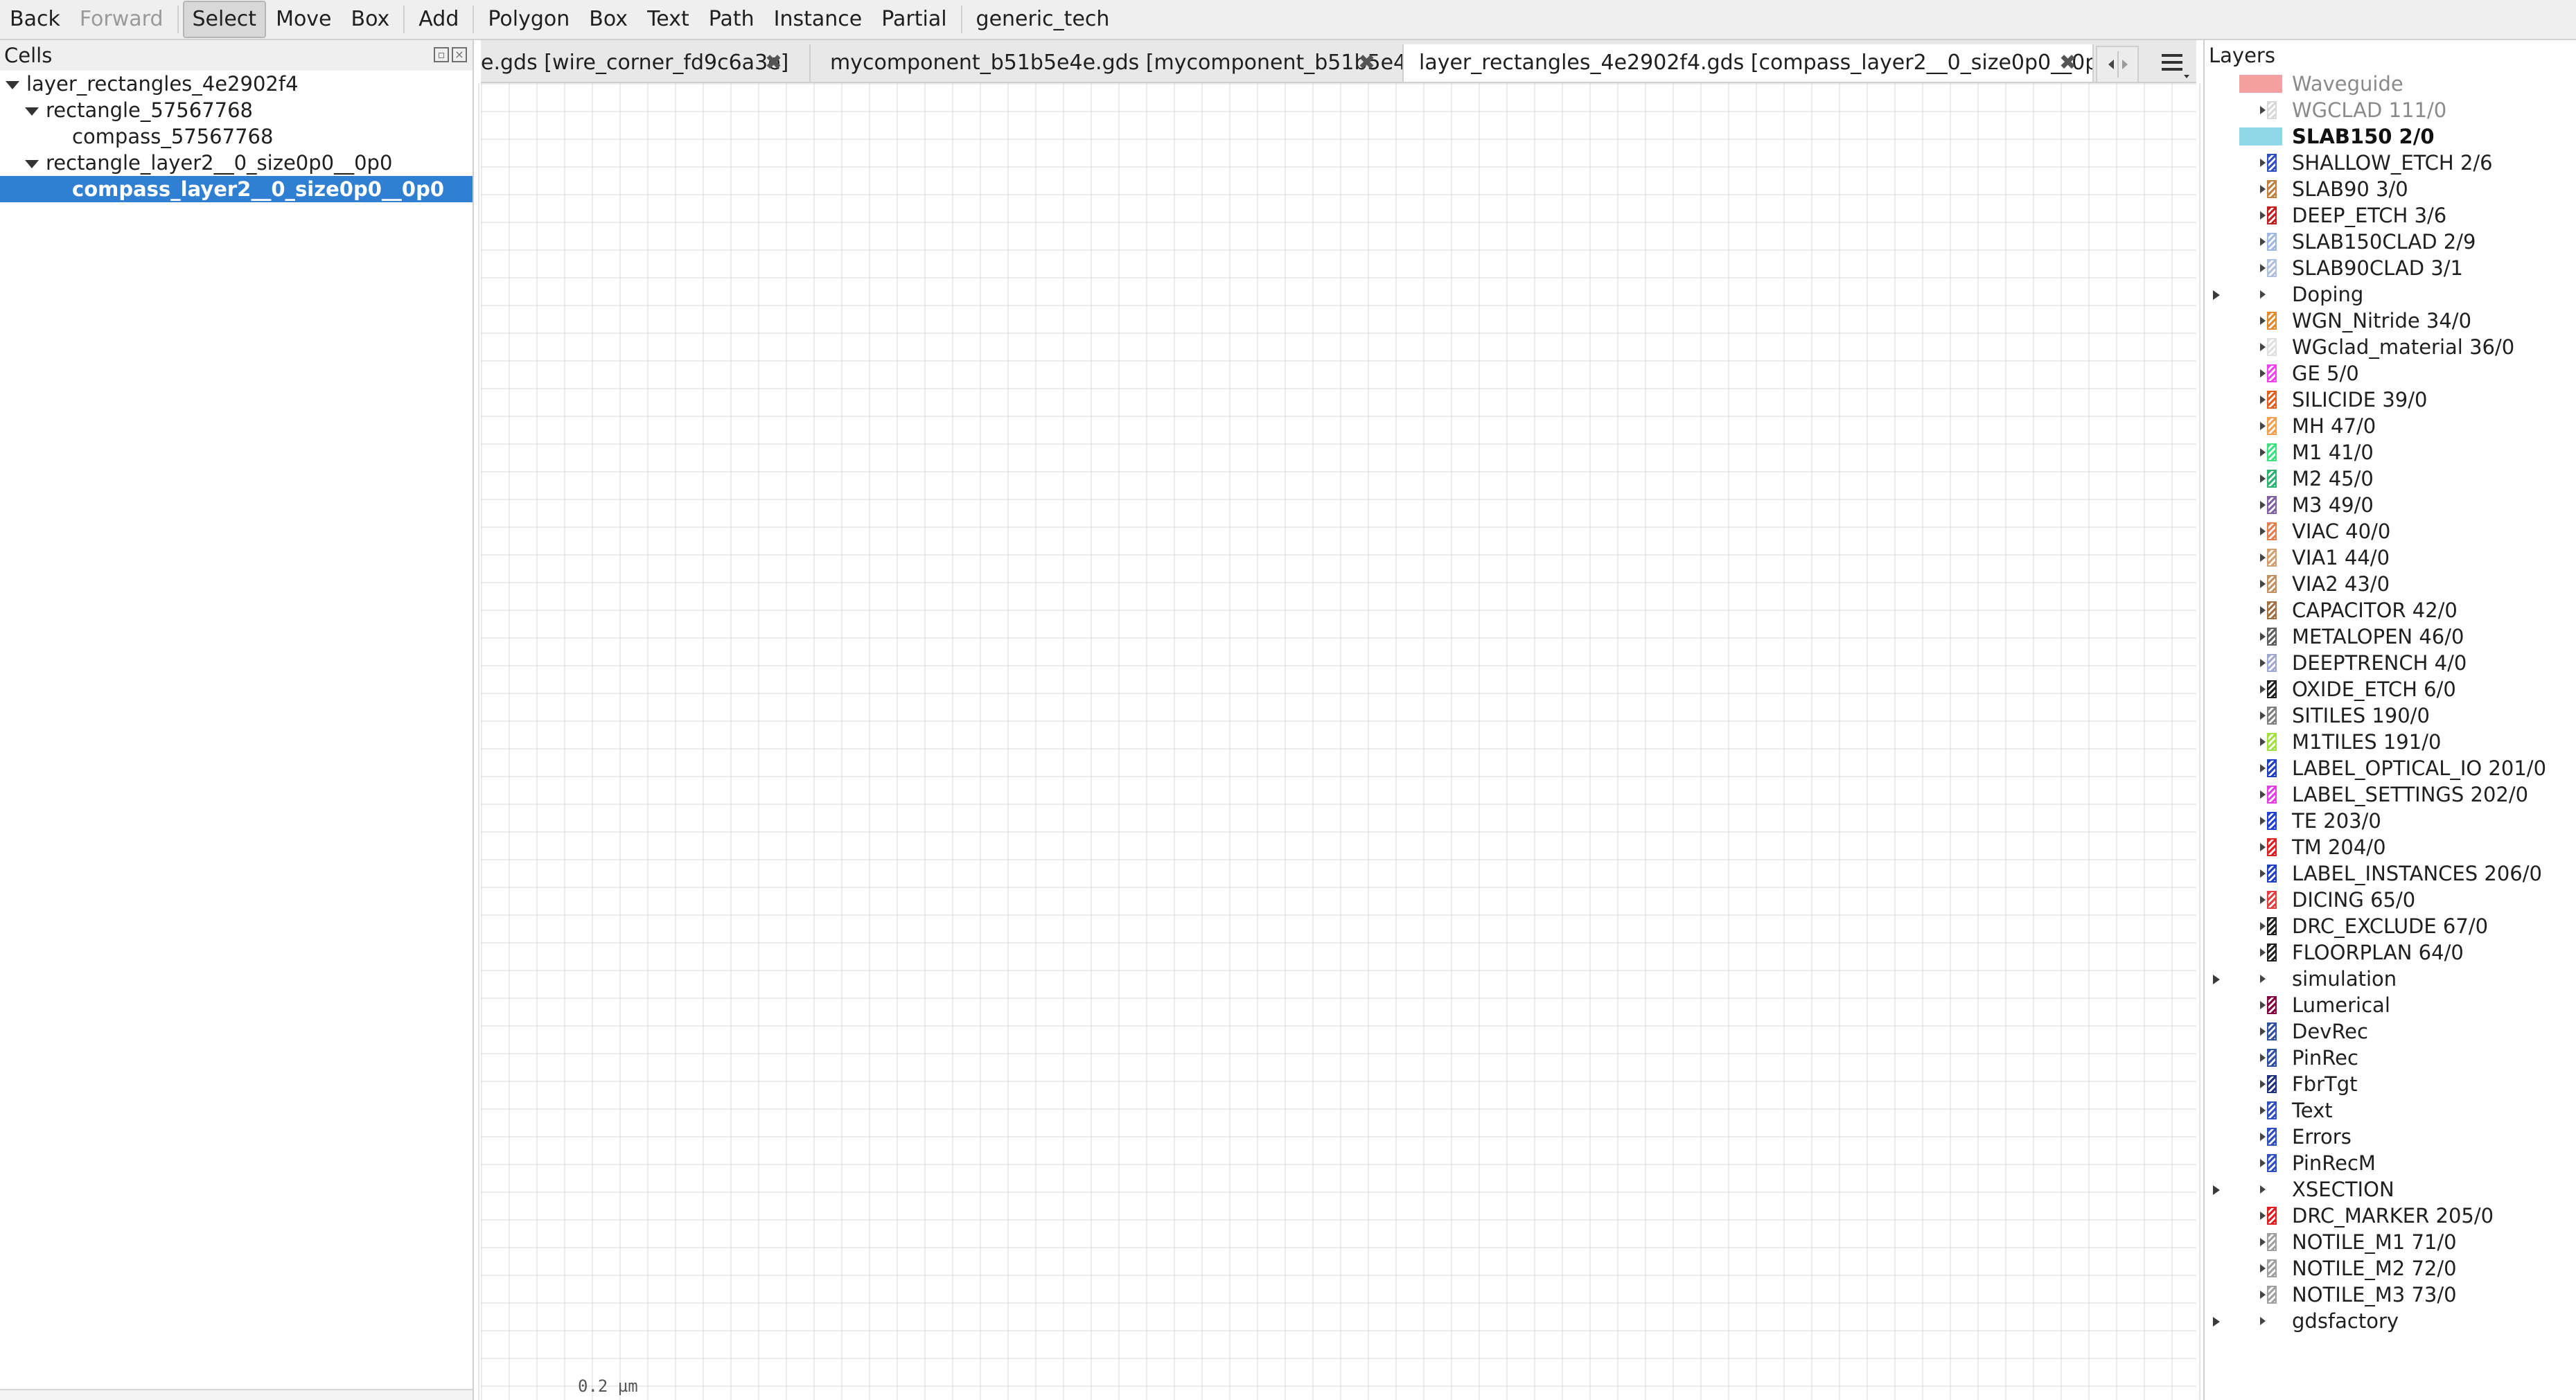  Describe the element at coordinates (2390, 505) in the screenshot. I see `layer-row: M3 49/0` at that location.